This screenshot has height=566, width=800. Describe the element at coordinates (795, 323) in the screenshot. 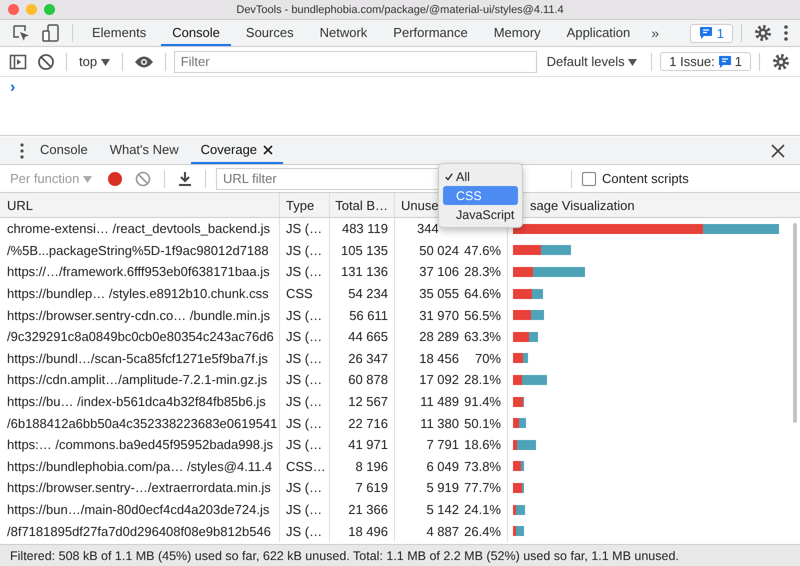

I see `scrollbar` at that location.